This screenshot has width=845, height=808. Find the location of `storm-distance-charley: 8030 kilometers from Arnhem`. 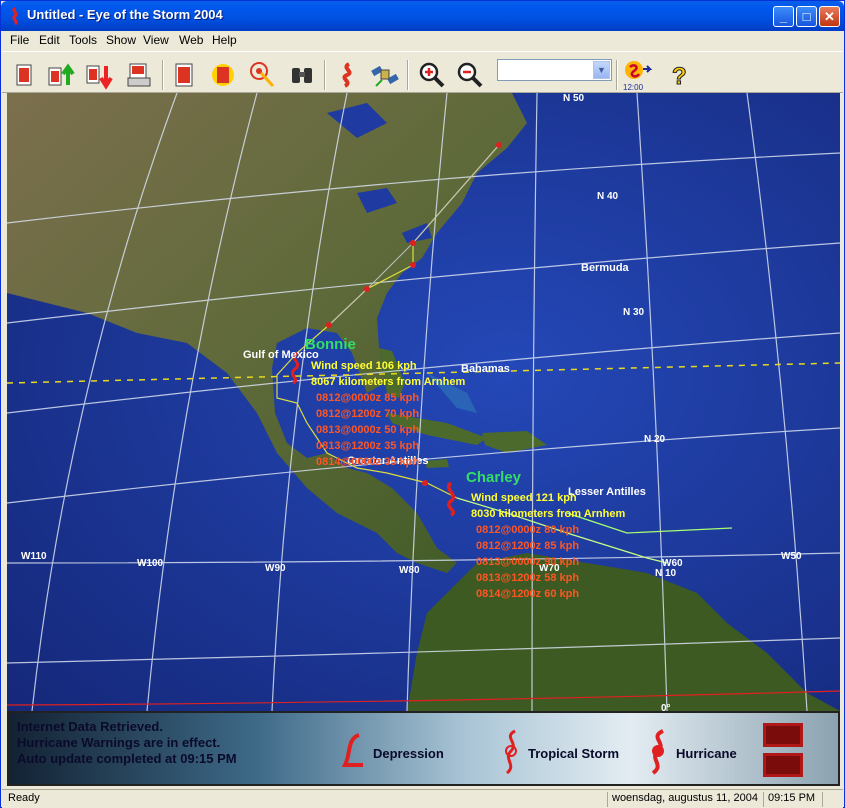

storm-distance-charley: 8030 kilometers from Arnhem is located at coordinates (548, 514).